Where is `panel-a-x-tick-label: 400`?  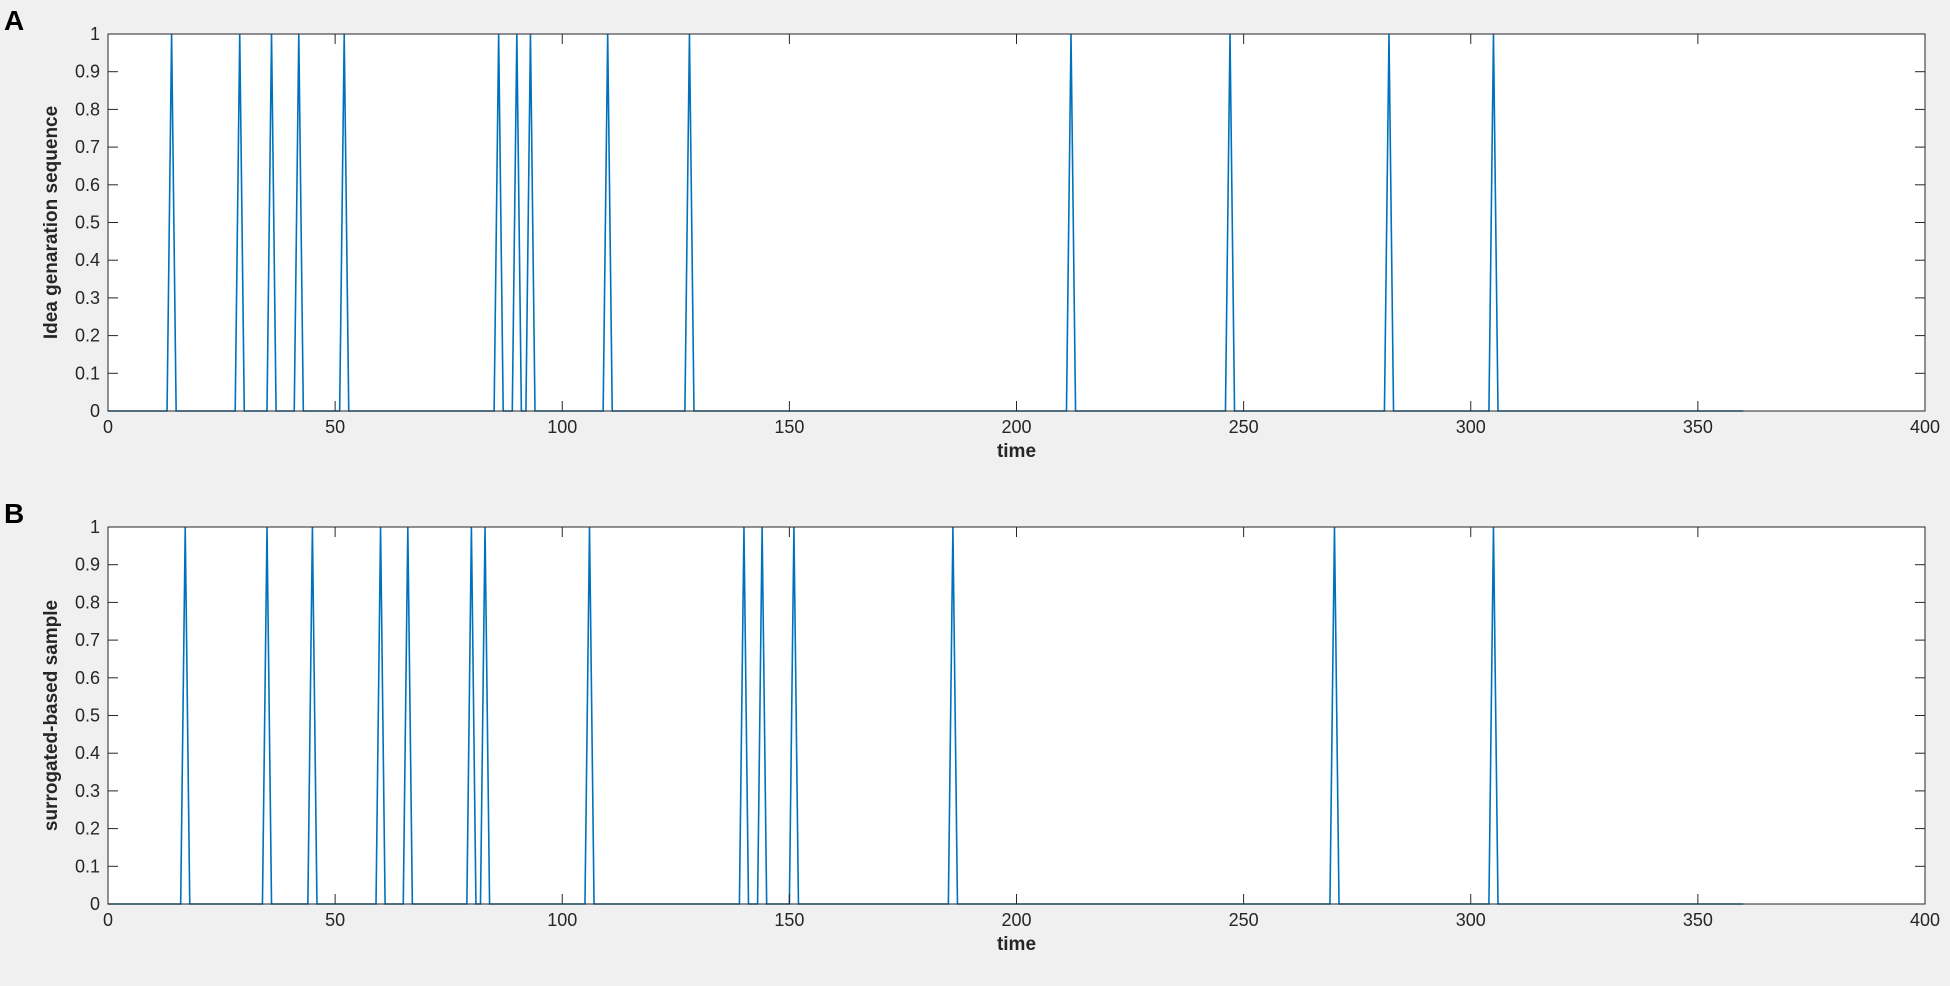
panel-a-x-tick-label: 400 is located at coordinates (1925, 427).